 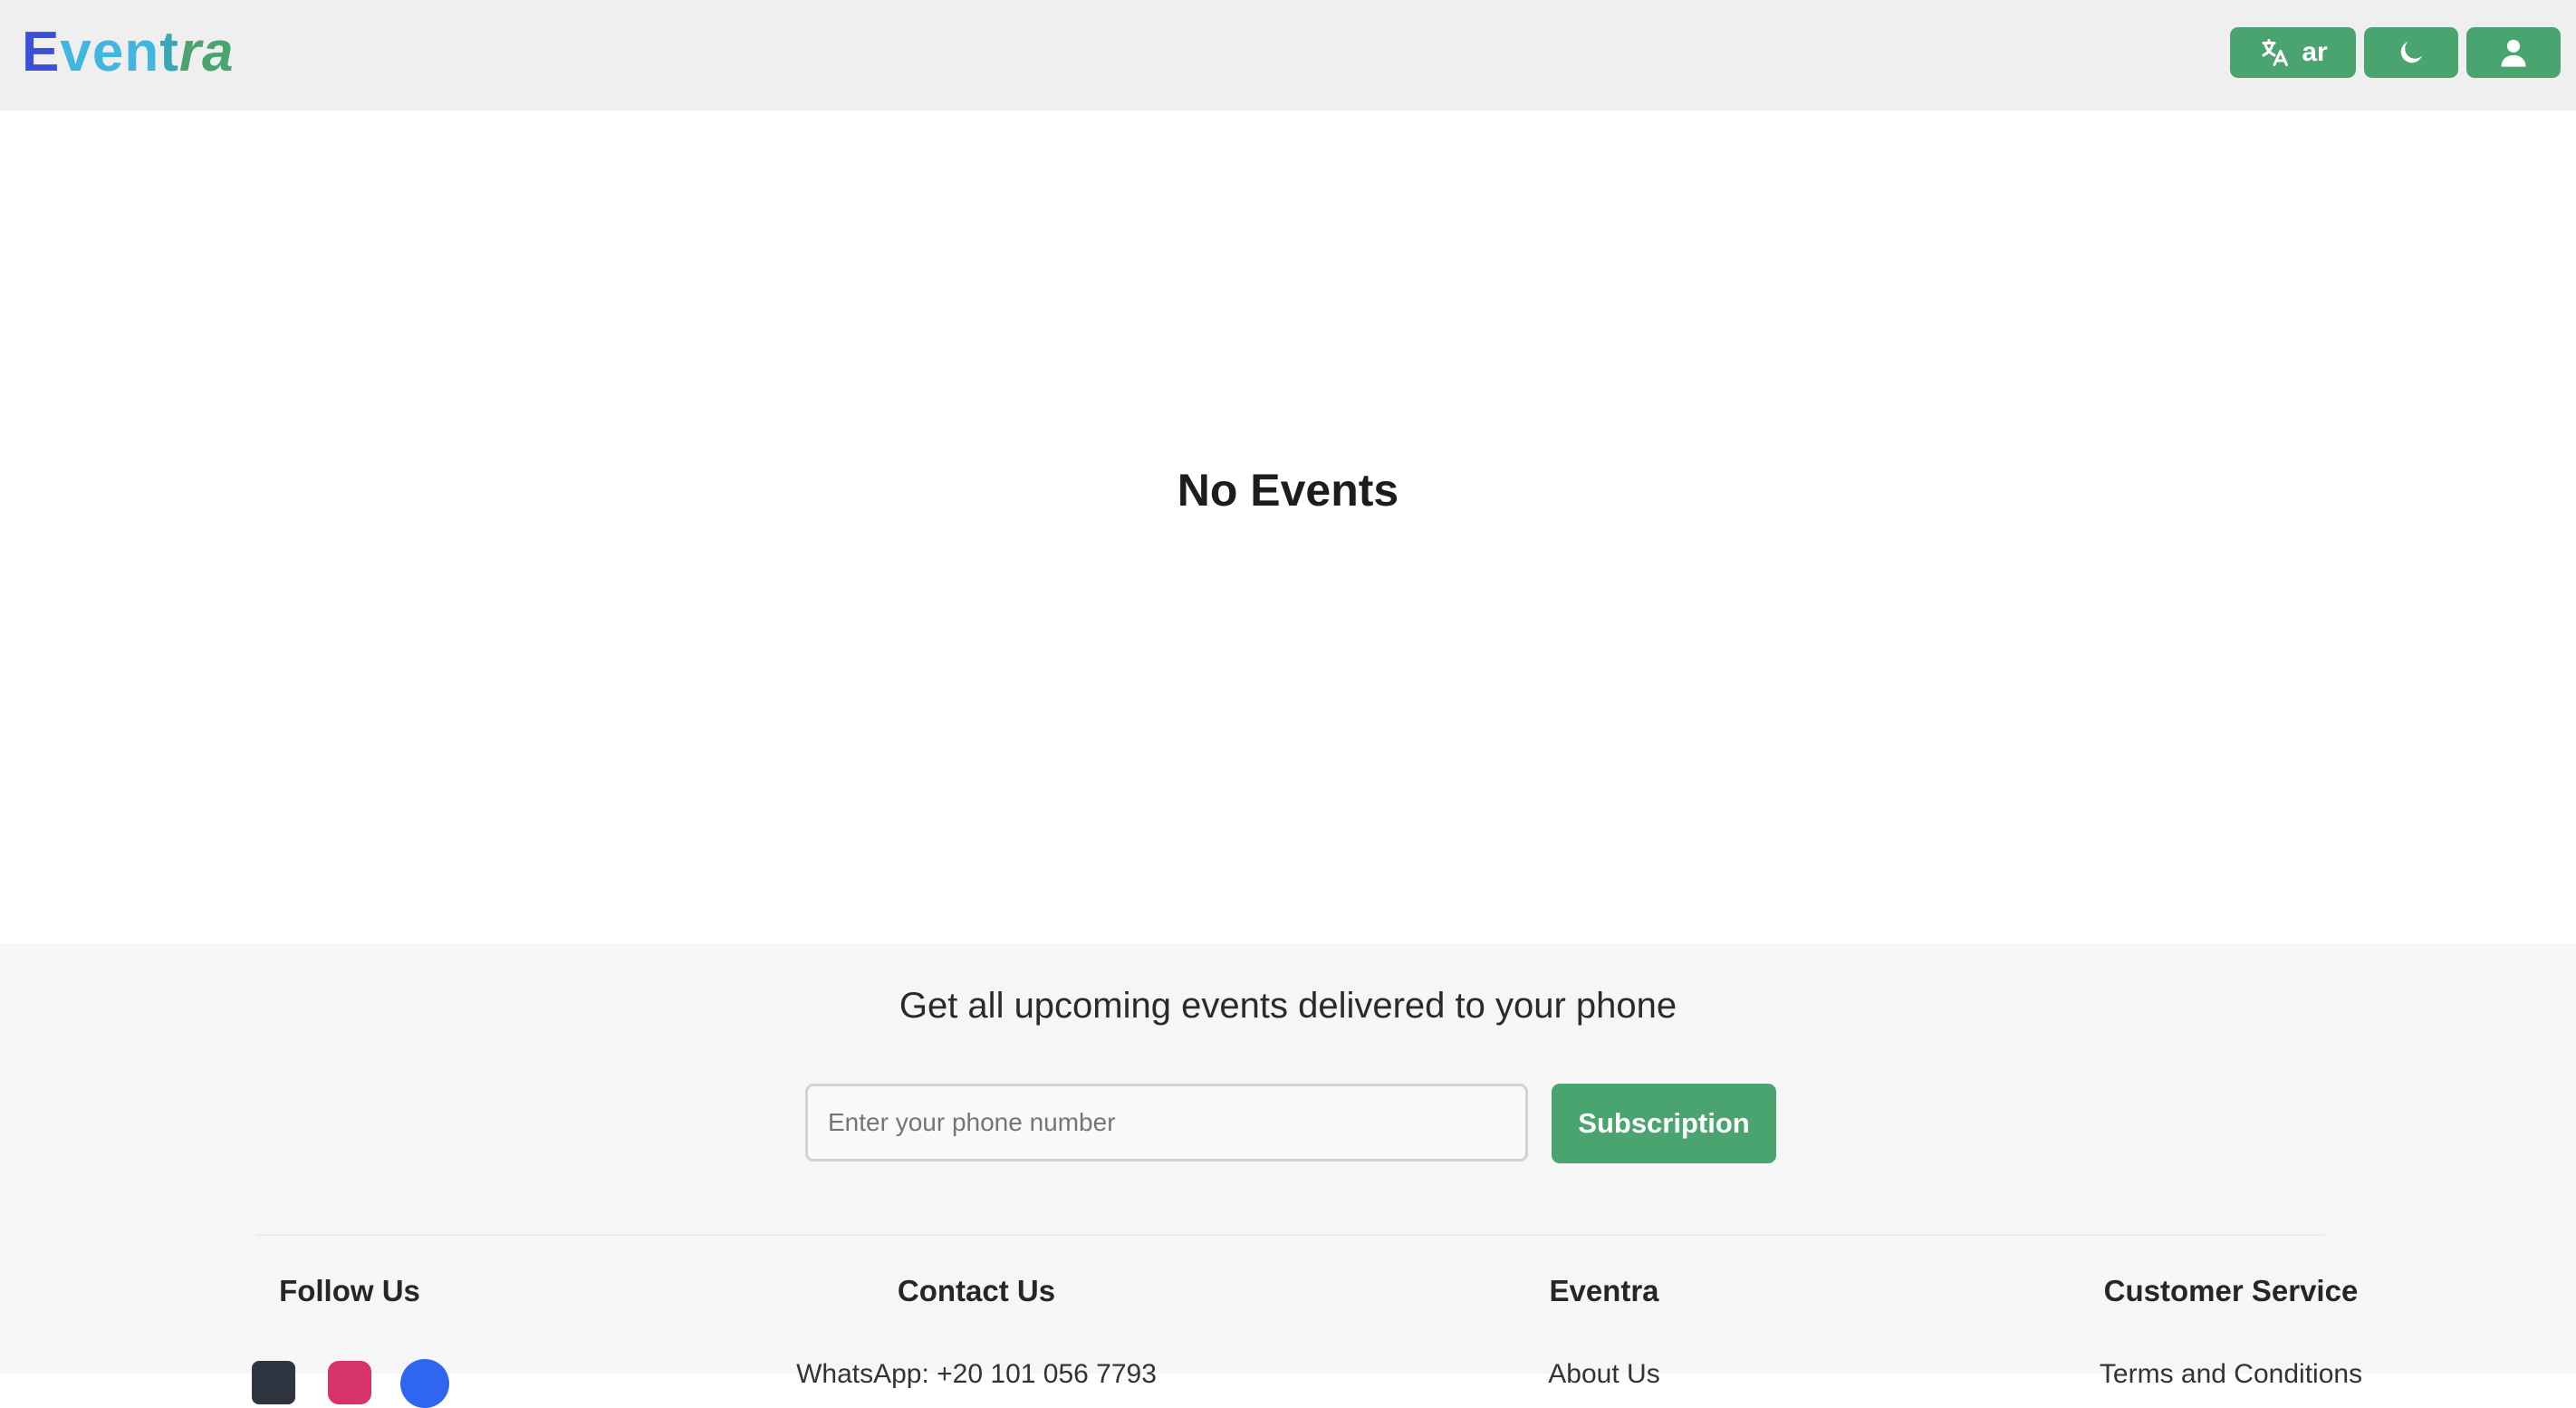 I want to click on language-label: ar, so click(x=2315, y=52).